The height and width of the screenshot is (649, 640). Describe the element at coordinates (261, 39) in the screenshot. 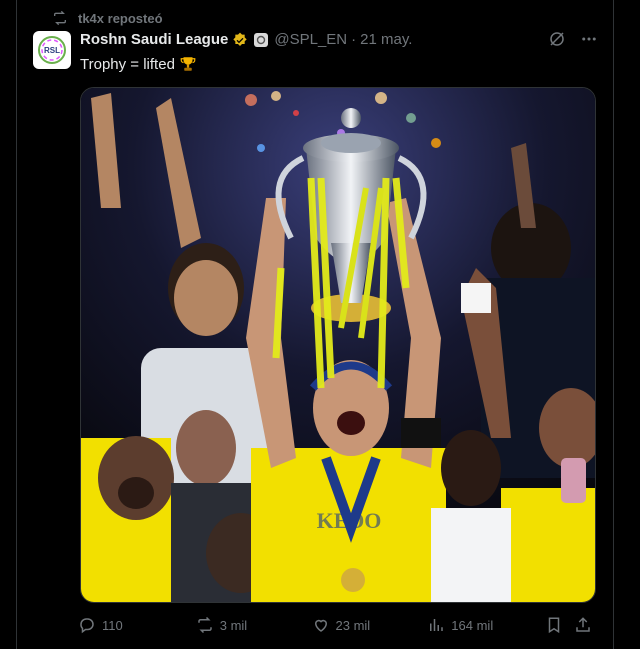

I see `affiliate-badge-icon` at that location.